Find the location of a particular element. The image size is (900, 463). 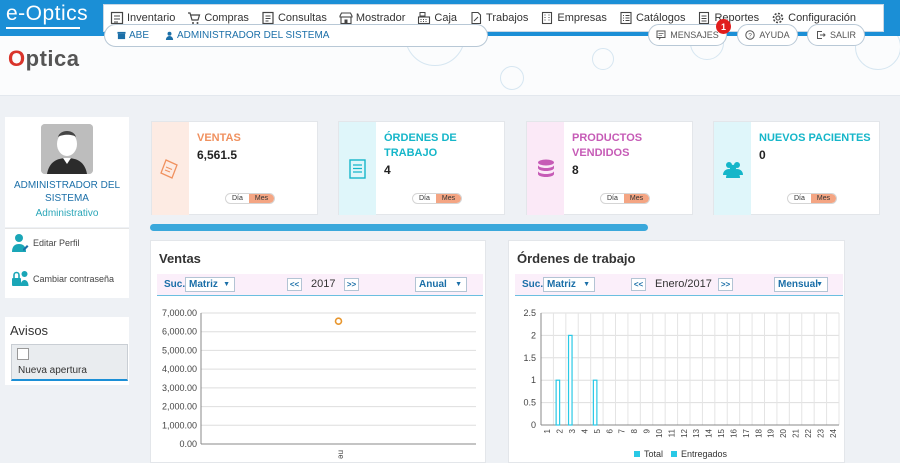

x-tick-label: 8 is located at coordinates (634, 430).